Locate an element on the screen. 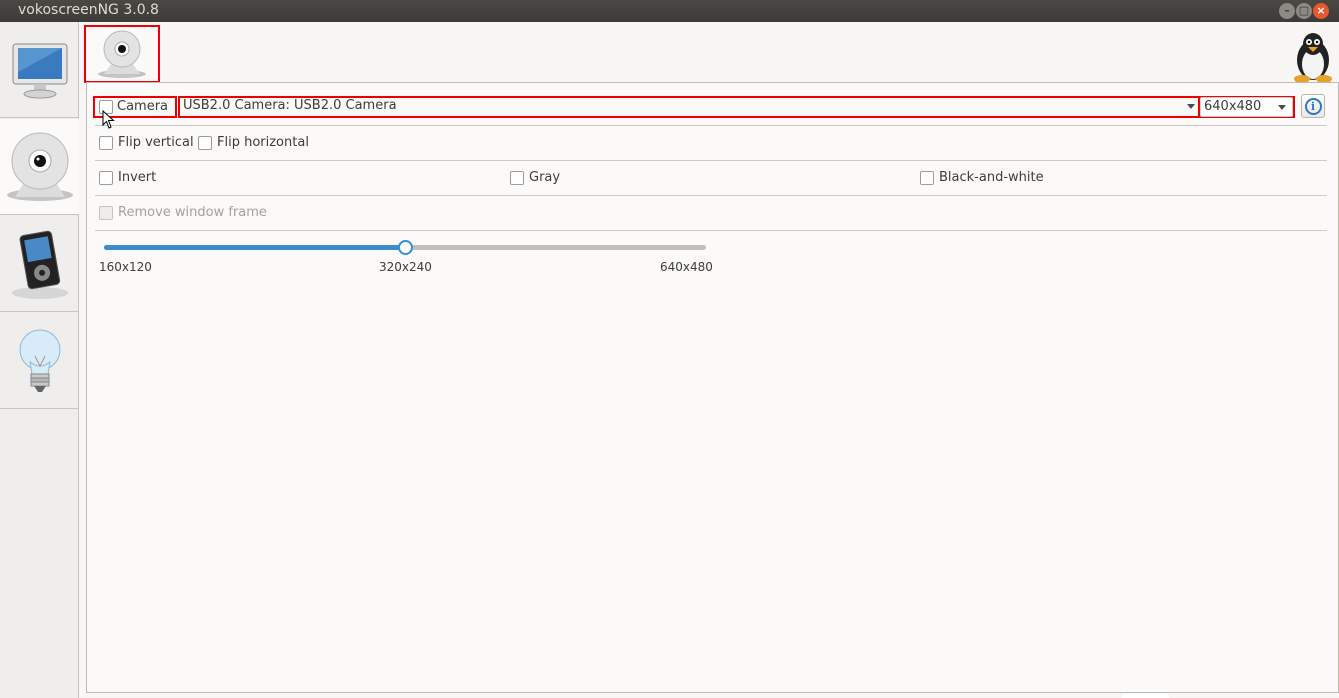  resolution-select: 640x480 is located at coordinates (1246, 107).